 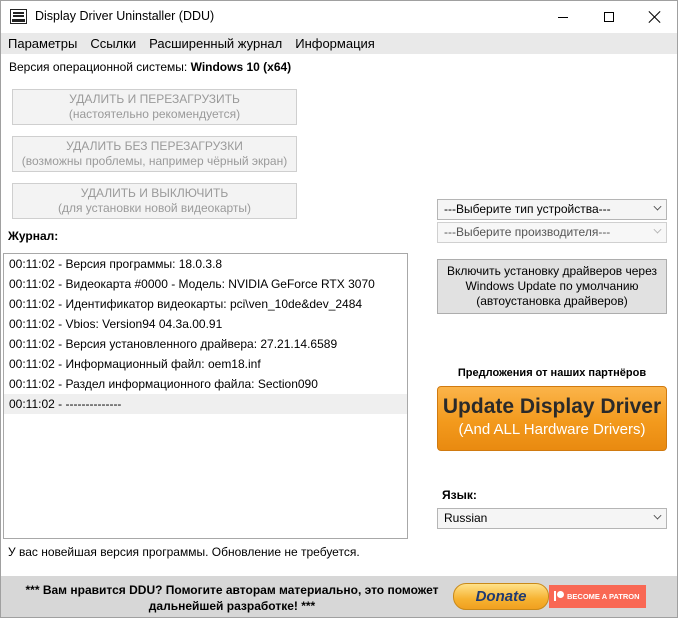 I want to click on log-entry-selected: 00:11:02 - --------------, so click(x=205, y=404).